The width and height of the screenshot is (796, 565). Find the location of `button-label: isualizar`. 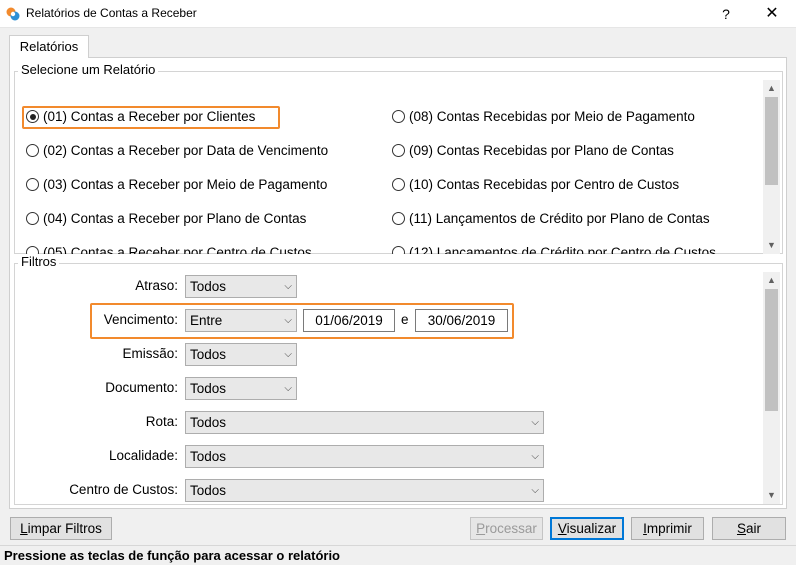

button-label: isualizar is located at coordinates (591, 528).